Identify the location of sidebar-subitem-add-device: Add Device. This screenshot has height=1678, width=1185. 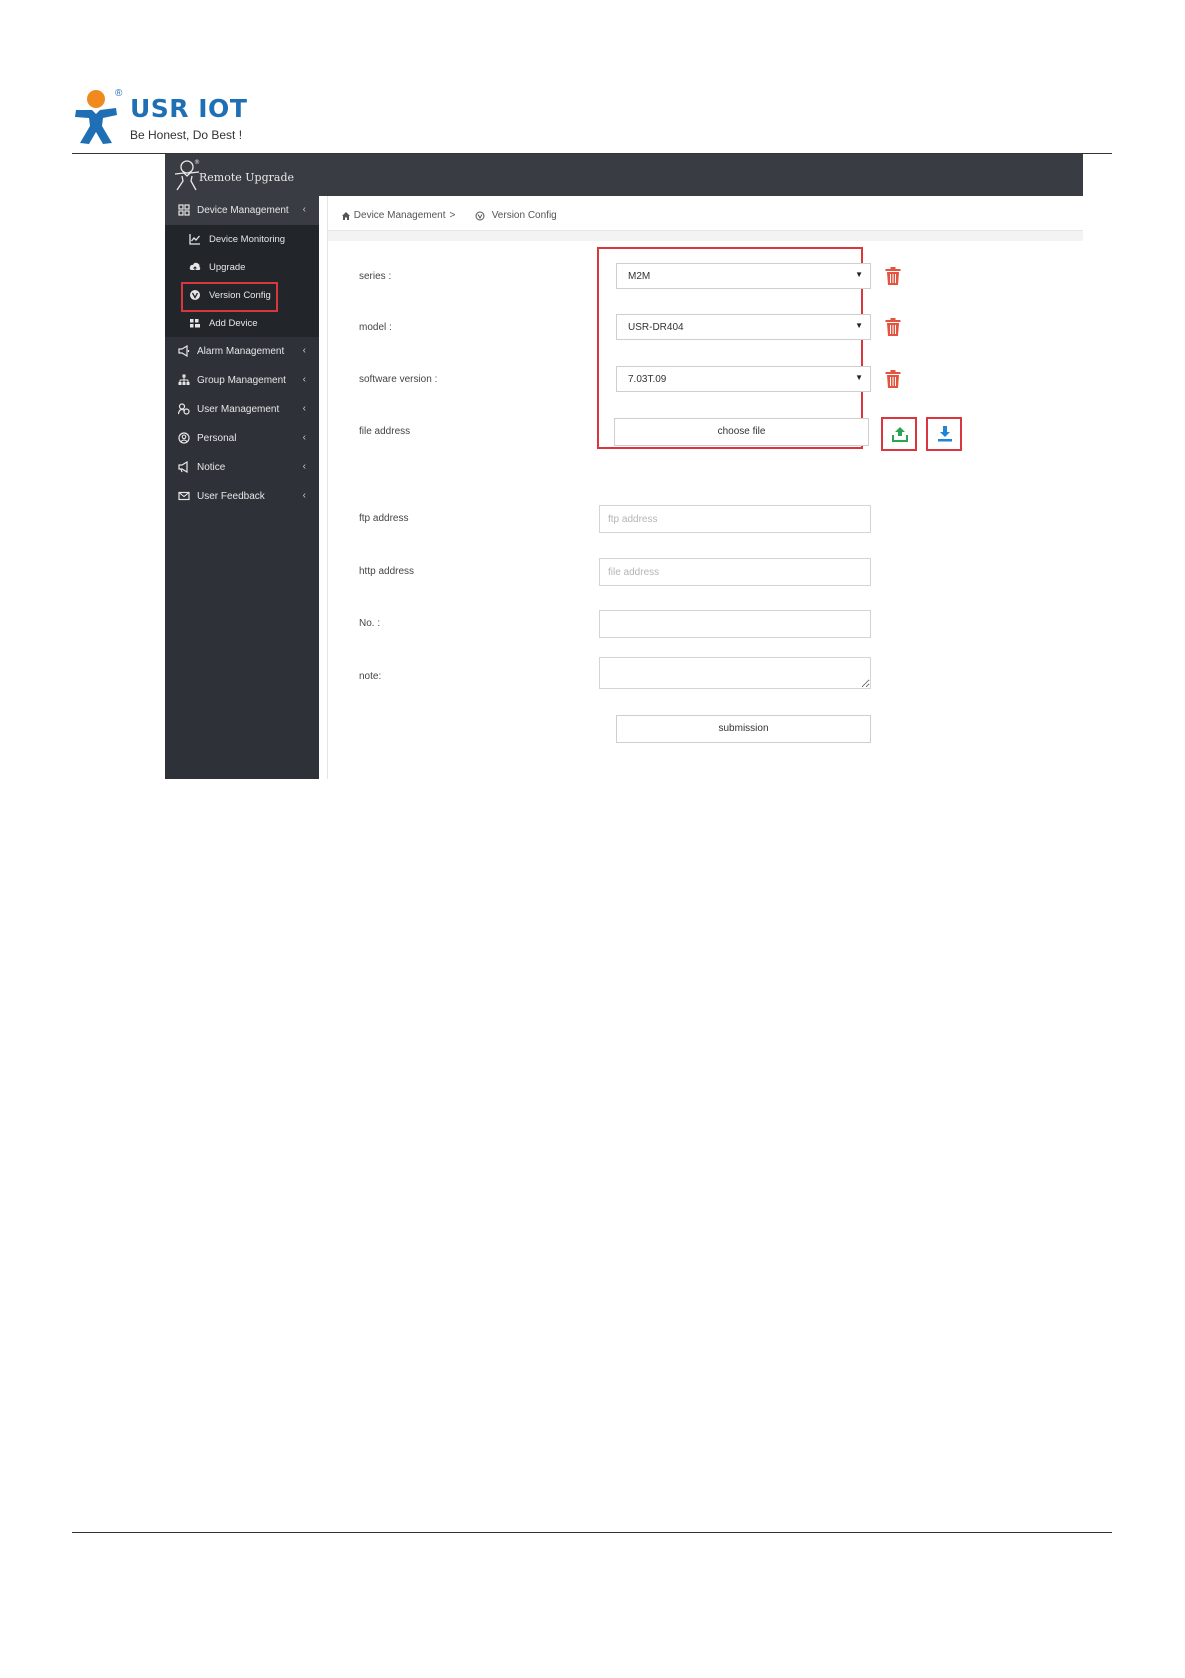
(242, 323).